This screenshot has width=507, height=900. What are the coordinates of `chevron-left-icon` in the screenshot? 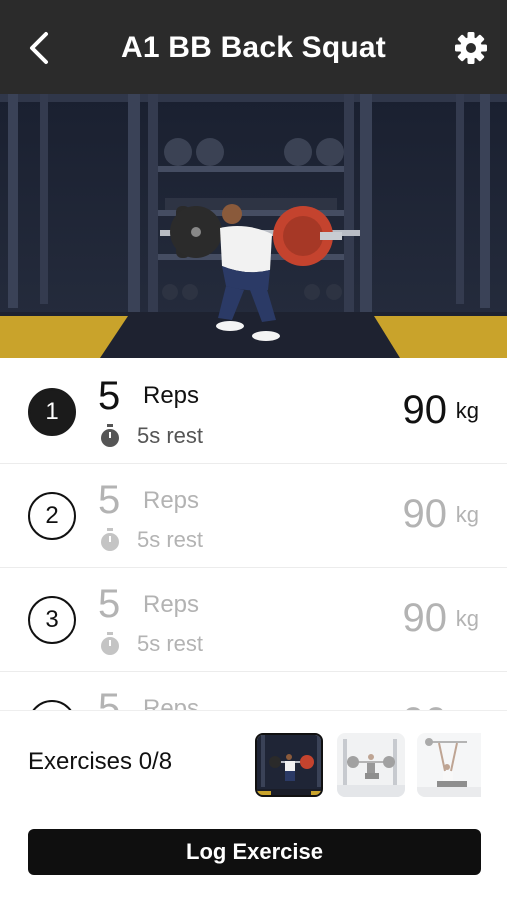 It's located at (39, 48).